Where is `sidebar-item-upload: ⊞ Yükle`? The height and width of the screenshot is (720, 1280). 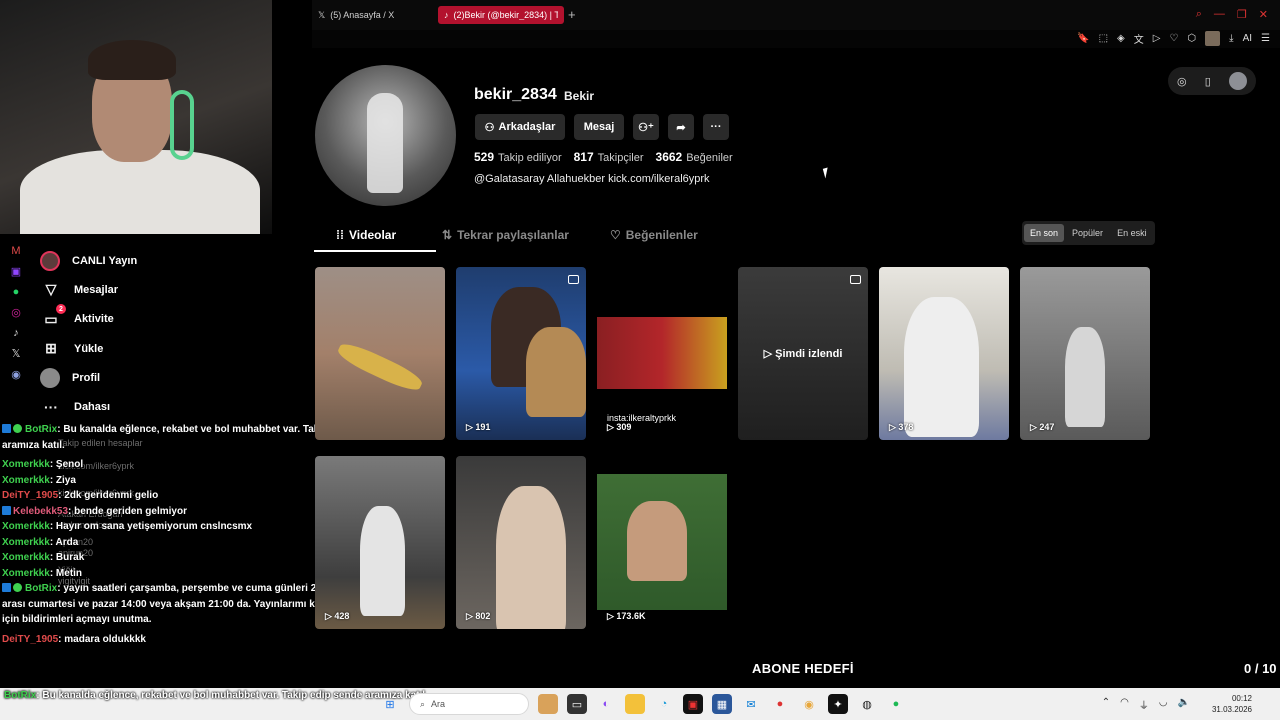 sidebar-item-upload: ⊞ Yükle is located at coordinates (175, 348).